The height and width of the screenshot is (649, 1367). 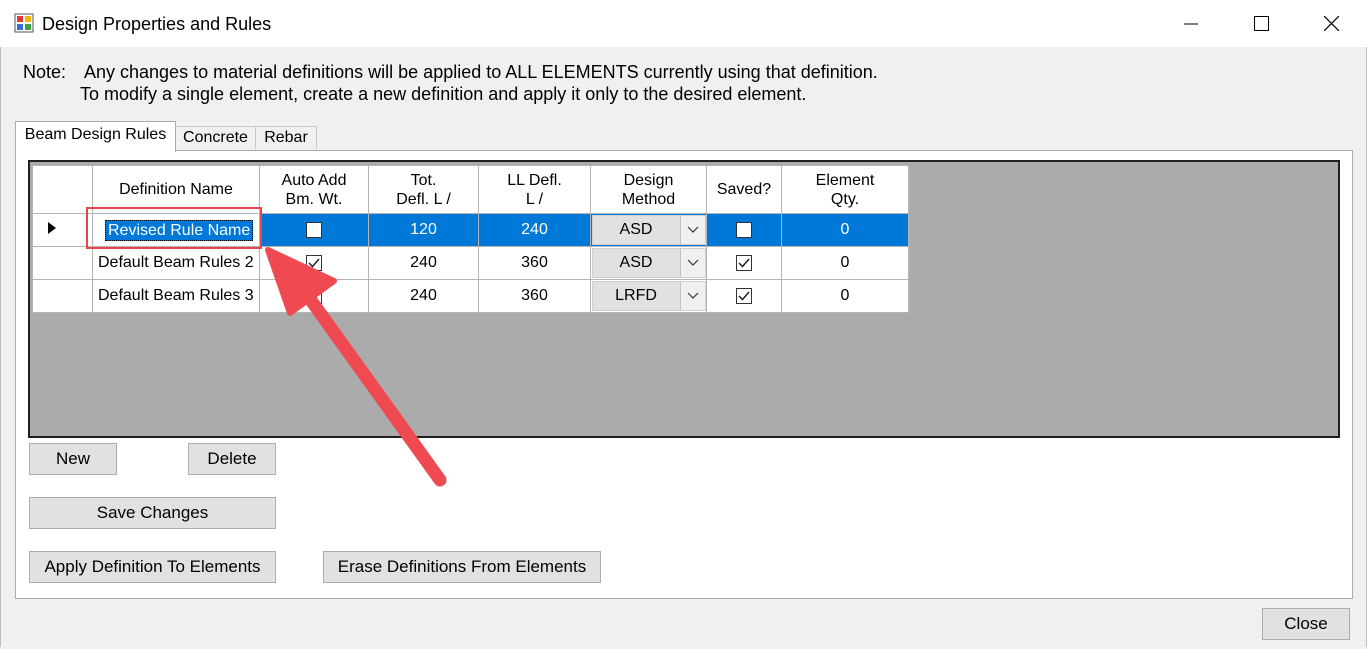 What do you see at coordinates (176, 296) in the screenshot?
I see `definition-name-cell: Default Beam Rules 3` at bounding box center [176, 296].